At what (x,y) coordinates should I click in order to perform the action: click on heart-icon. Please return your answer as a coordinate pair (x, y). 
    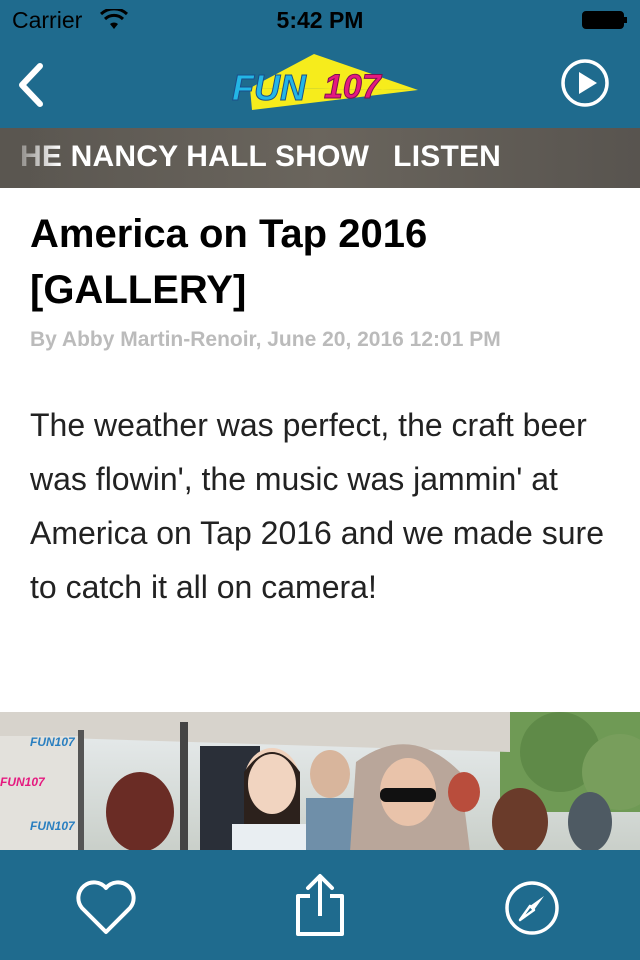
    Looking at the image, I should click on (106, 907).